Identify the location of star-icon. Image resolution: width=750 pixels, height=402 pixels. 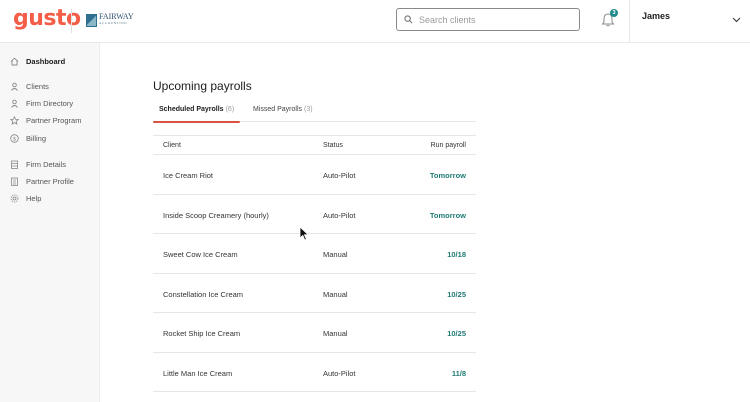
(14, 120).